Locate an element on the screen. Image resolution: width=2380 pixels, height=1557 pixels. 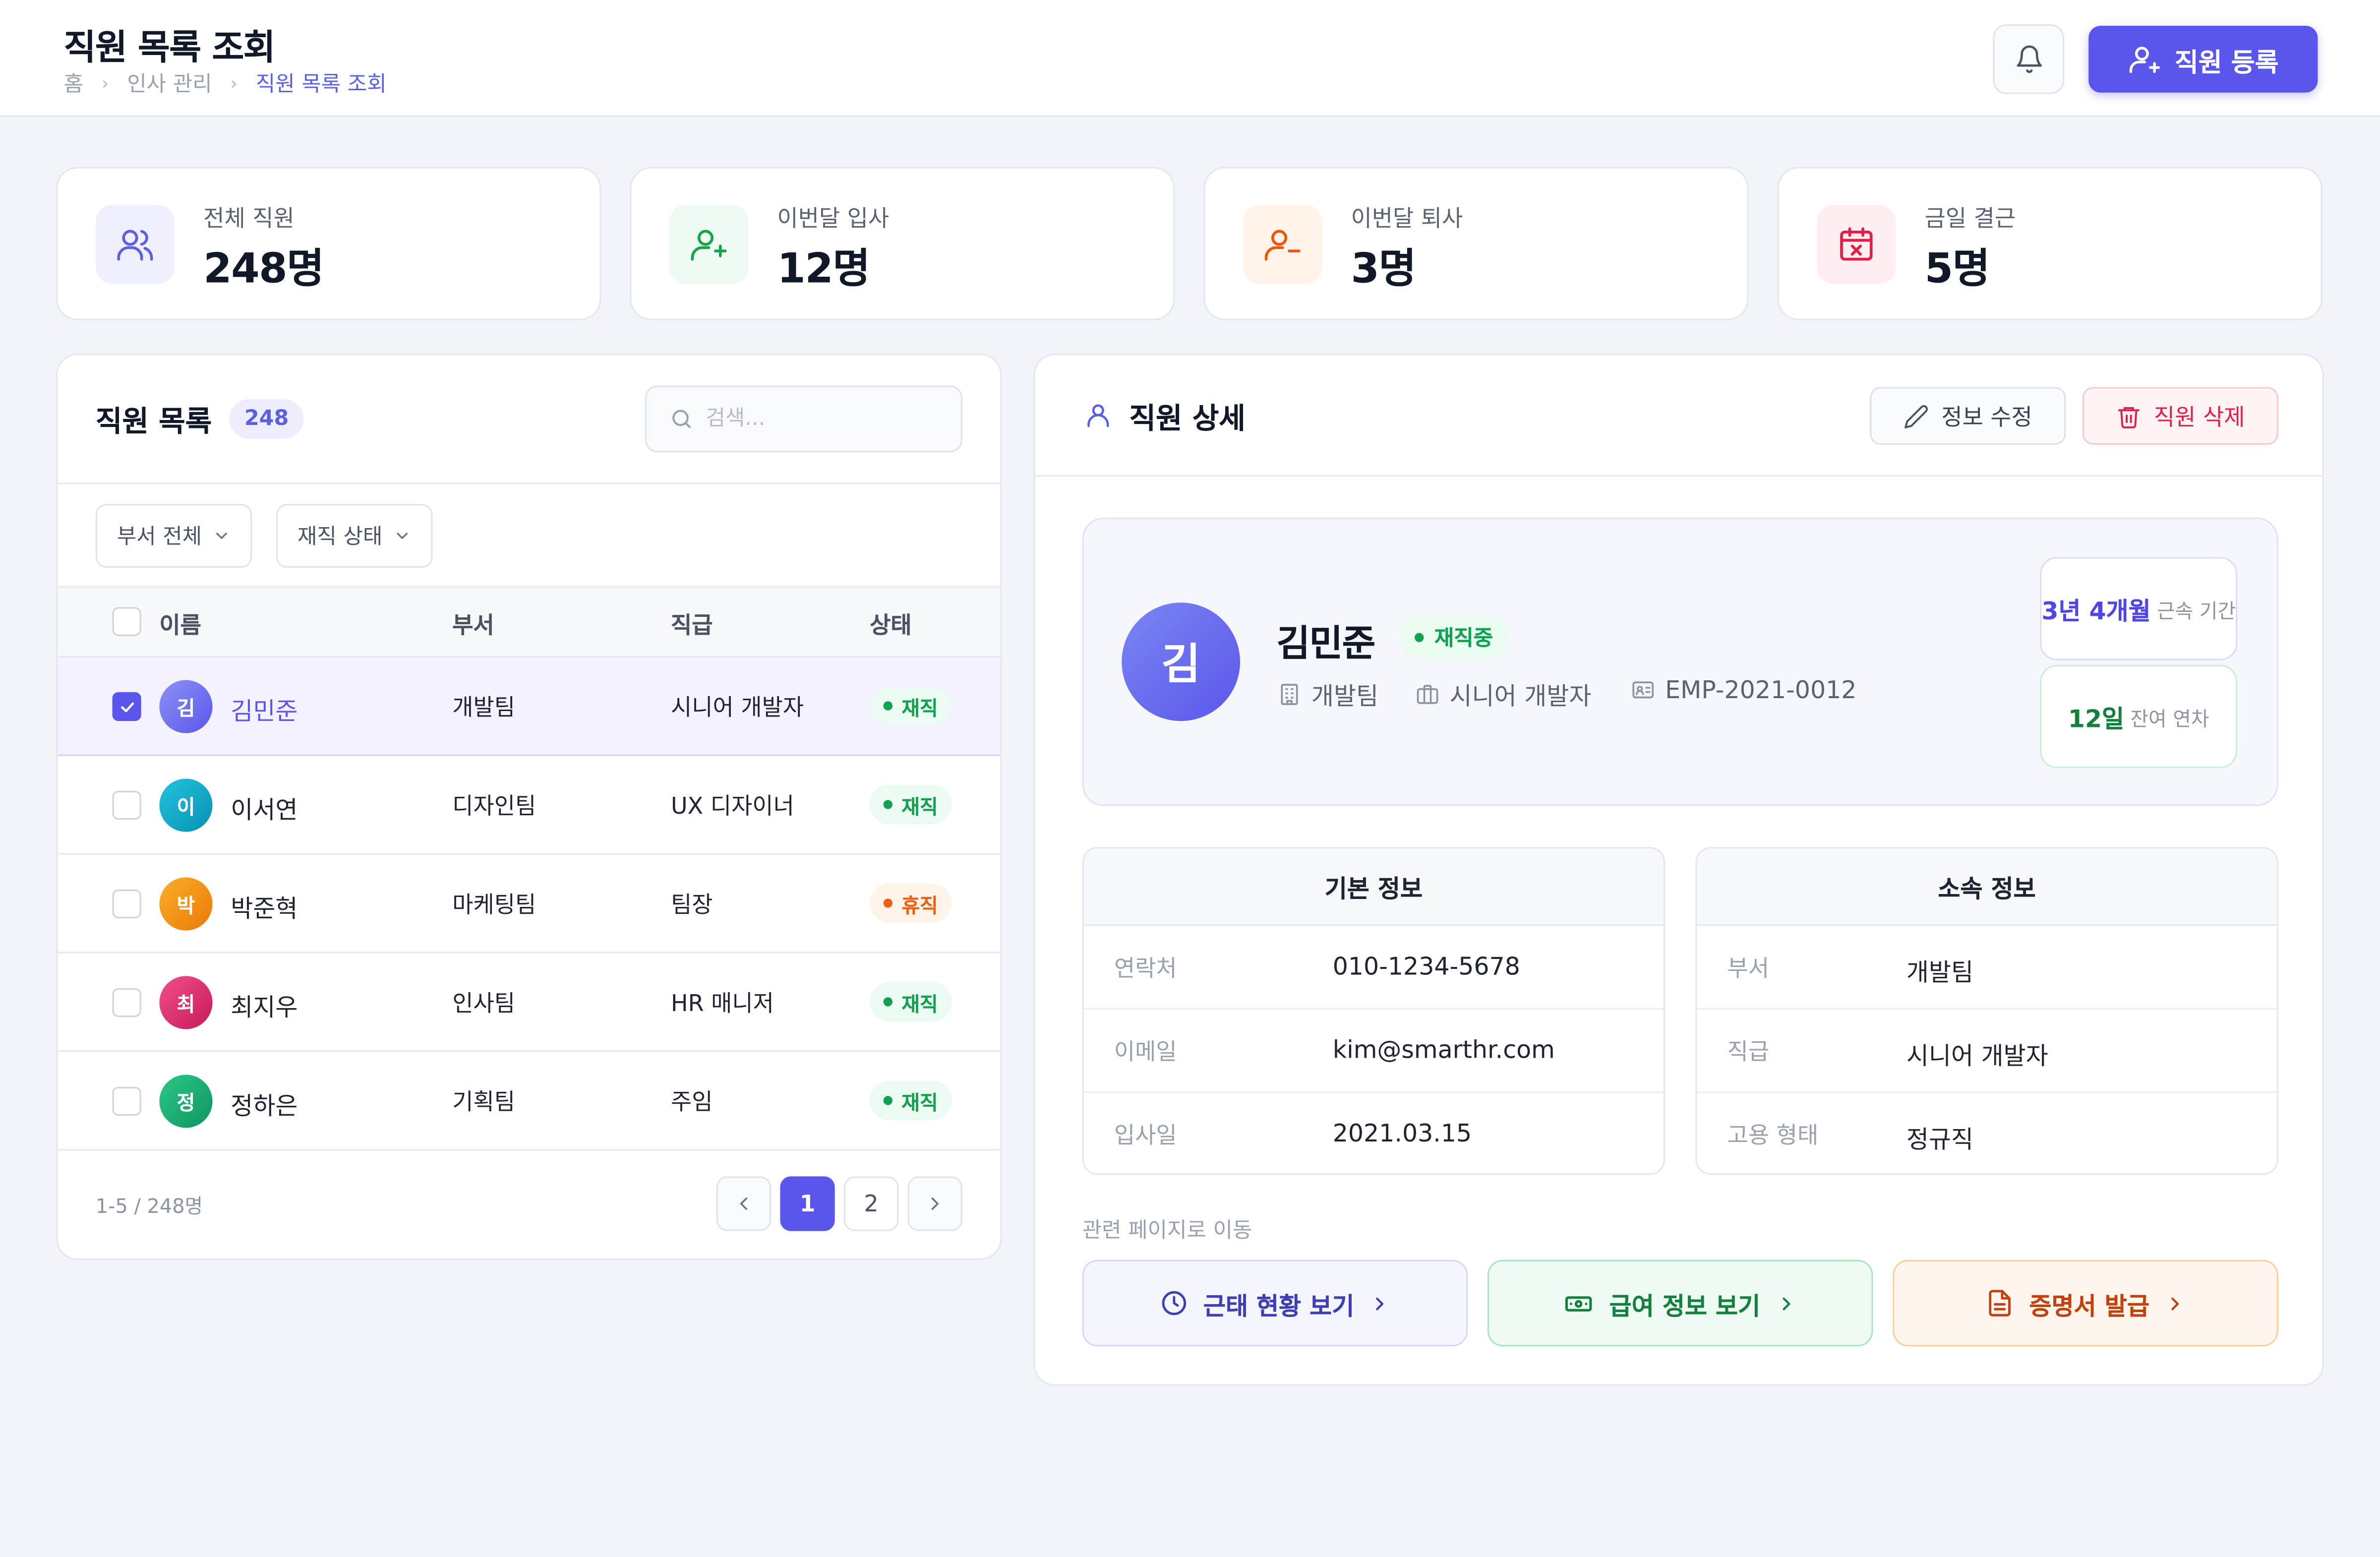
stat-value: 3명 is located at coordinates (1383, 269).